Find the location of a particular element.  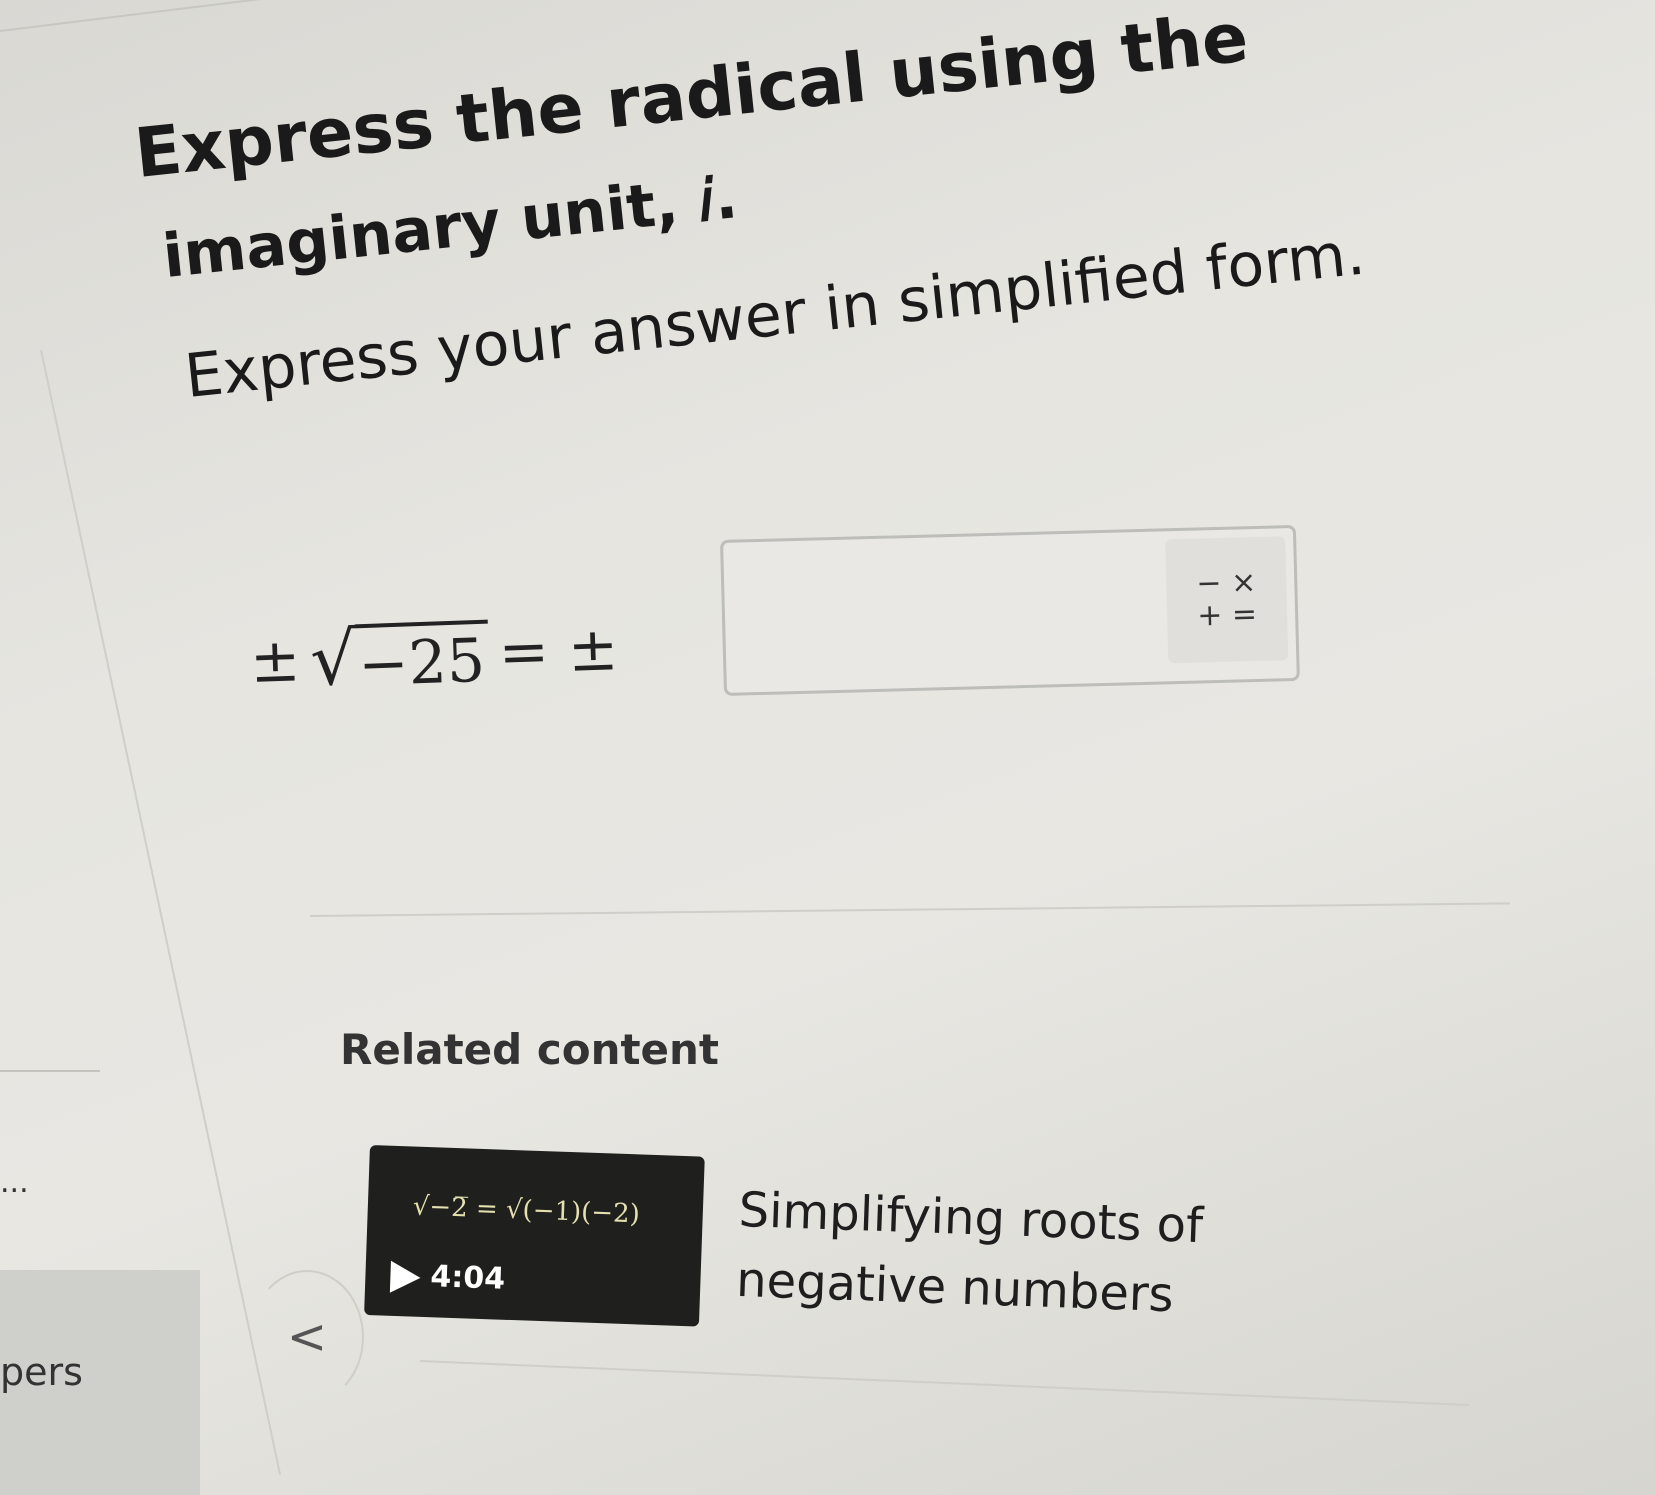

radicand: −25 is located at coordinates (422, 660).